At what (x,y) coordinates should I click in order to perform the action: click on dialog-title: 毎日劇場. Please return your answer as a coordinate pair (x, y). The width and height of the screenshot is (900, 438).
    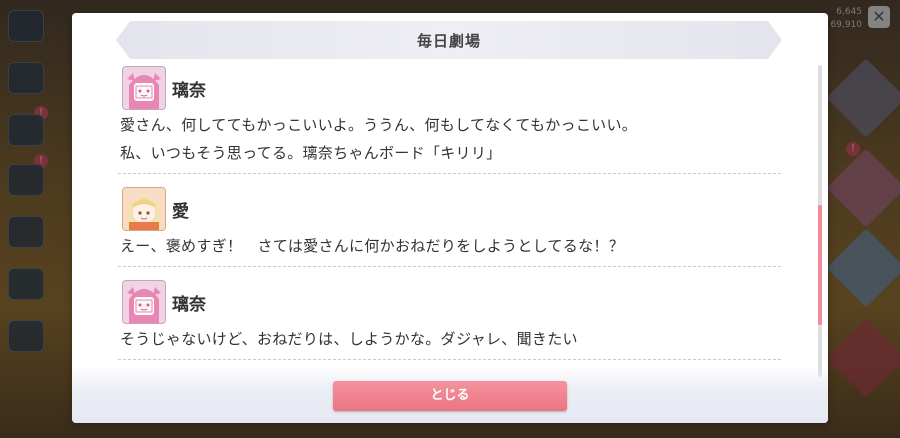
    Looking at the image, I should click on (448, 40).